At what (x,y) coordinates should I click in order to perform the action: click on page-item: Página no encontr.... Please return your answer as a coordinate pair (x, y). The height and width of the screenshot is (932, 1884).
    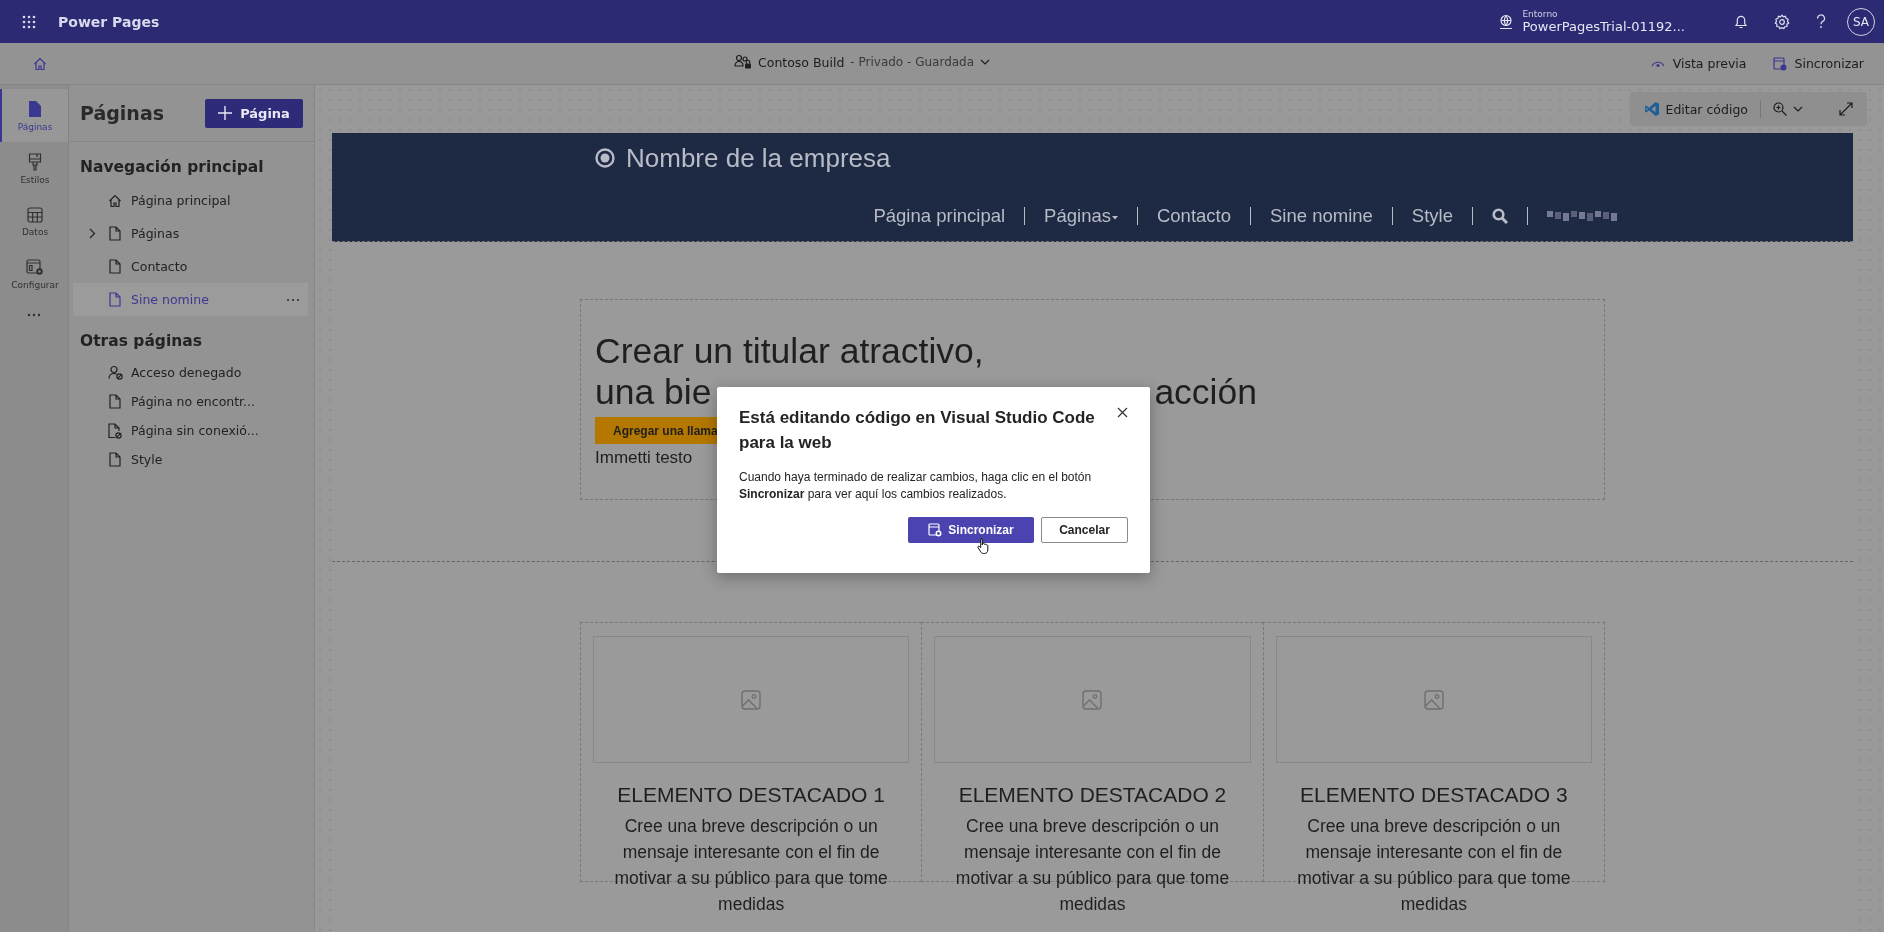
    Looking at the image, I should click on (190, 401).